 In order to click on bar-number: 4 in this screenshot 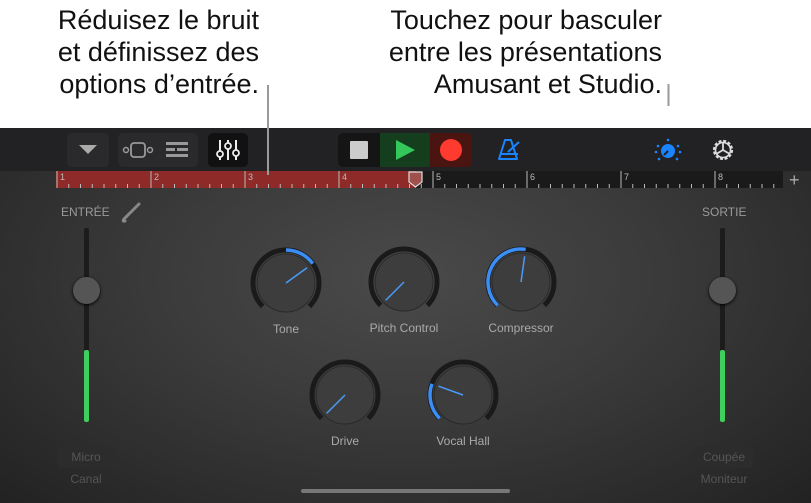, I will do `click(345, 177)`.